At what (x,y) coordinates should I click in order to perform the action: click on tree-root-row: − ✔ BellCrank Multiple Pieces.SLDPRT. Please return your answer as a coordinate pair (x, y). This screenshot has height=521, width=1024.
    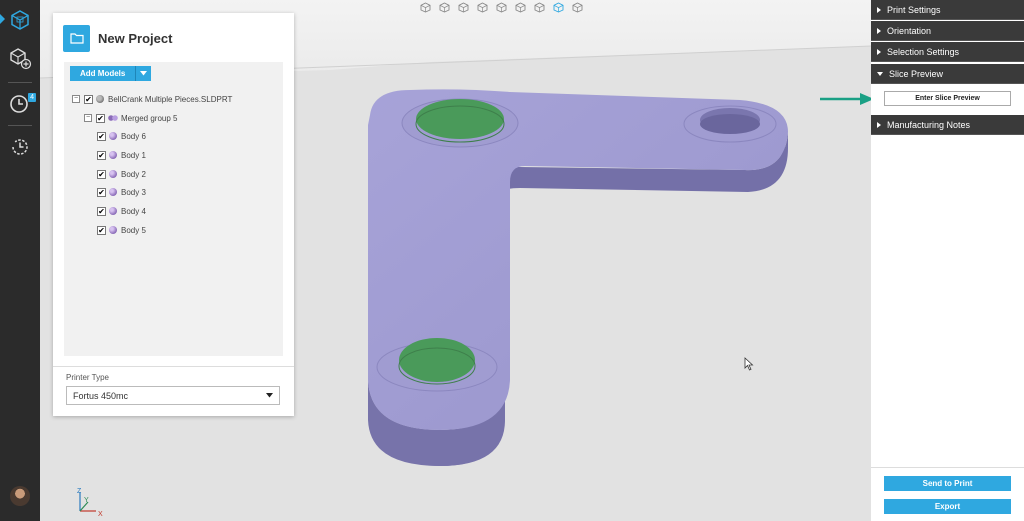
    Looking at the image, I should click on (152, 99).